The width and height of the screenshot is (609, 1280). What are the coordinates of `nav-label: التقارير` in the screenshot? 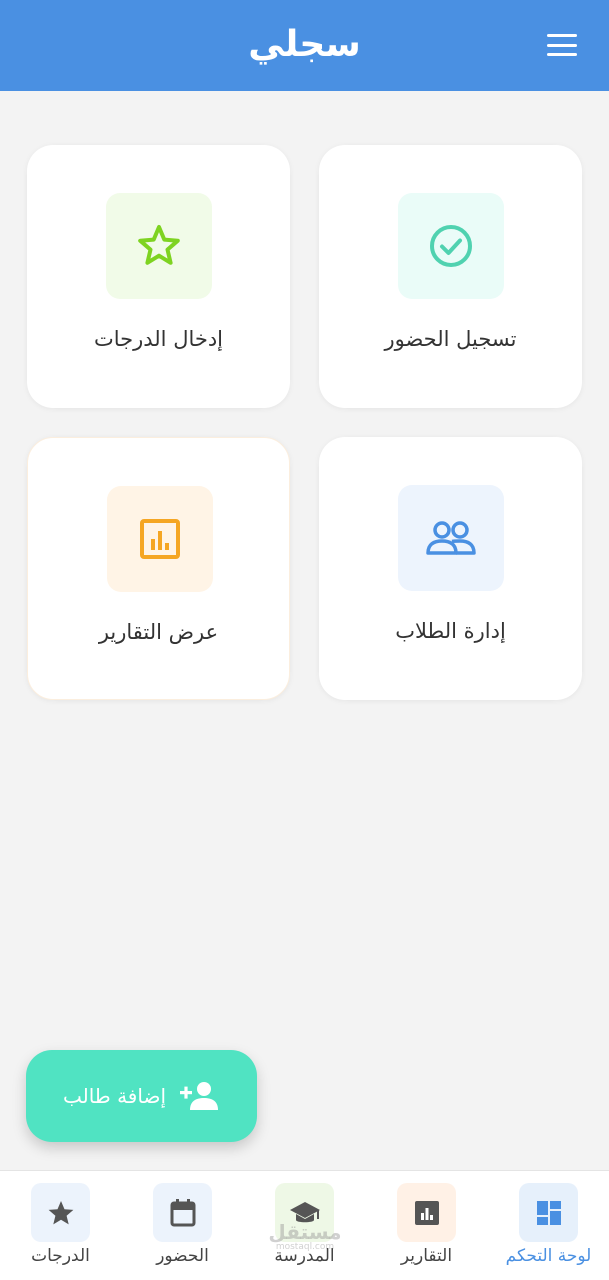 It's located at (426, 1256).